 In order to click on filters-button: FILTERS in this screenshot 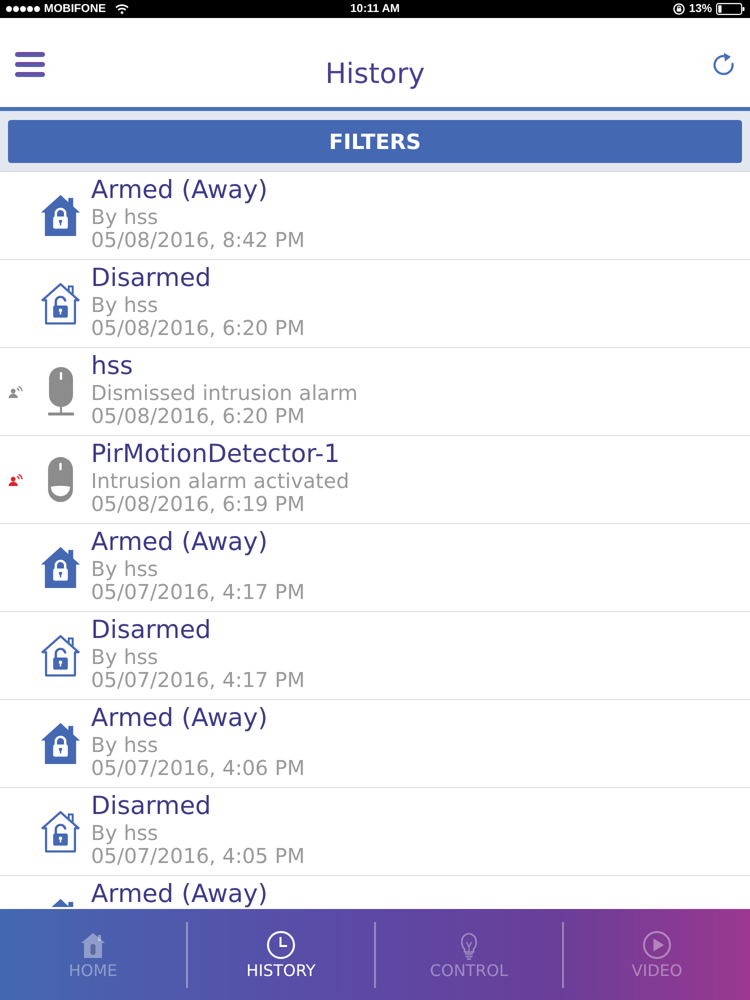, I will do `click(375, 141)`.